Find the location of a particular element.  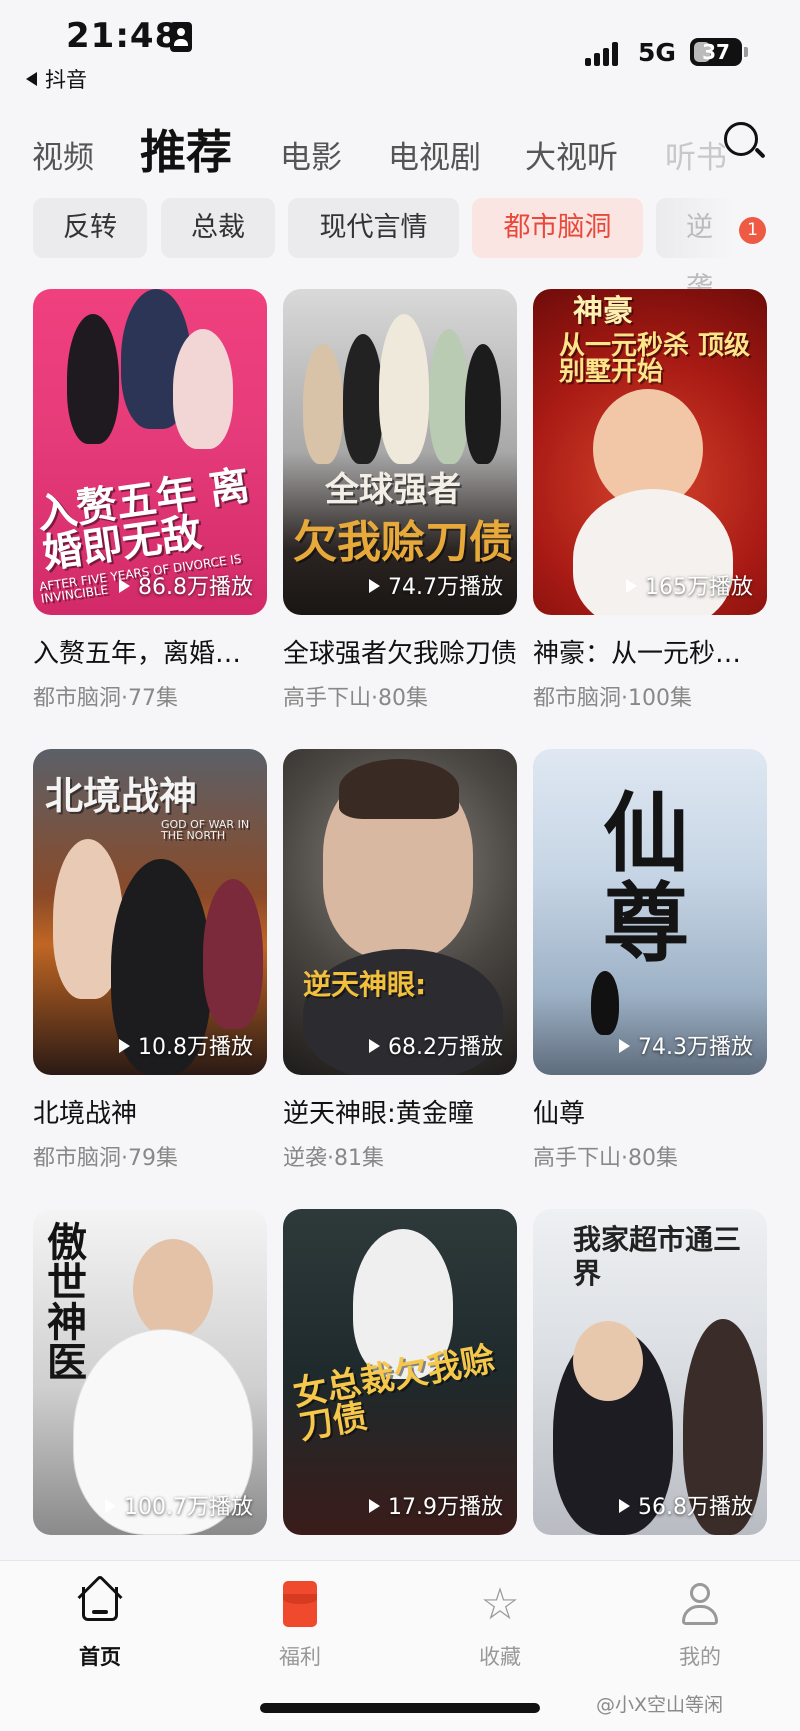

drama-poster: 全球强者 欠我赊刀债 74.7万播放 is located at coordinates (400, 452).